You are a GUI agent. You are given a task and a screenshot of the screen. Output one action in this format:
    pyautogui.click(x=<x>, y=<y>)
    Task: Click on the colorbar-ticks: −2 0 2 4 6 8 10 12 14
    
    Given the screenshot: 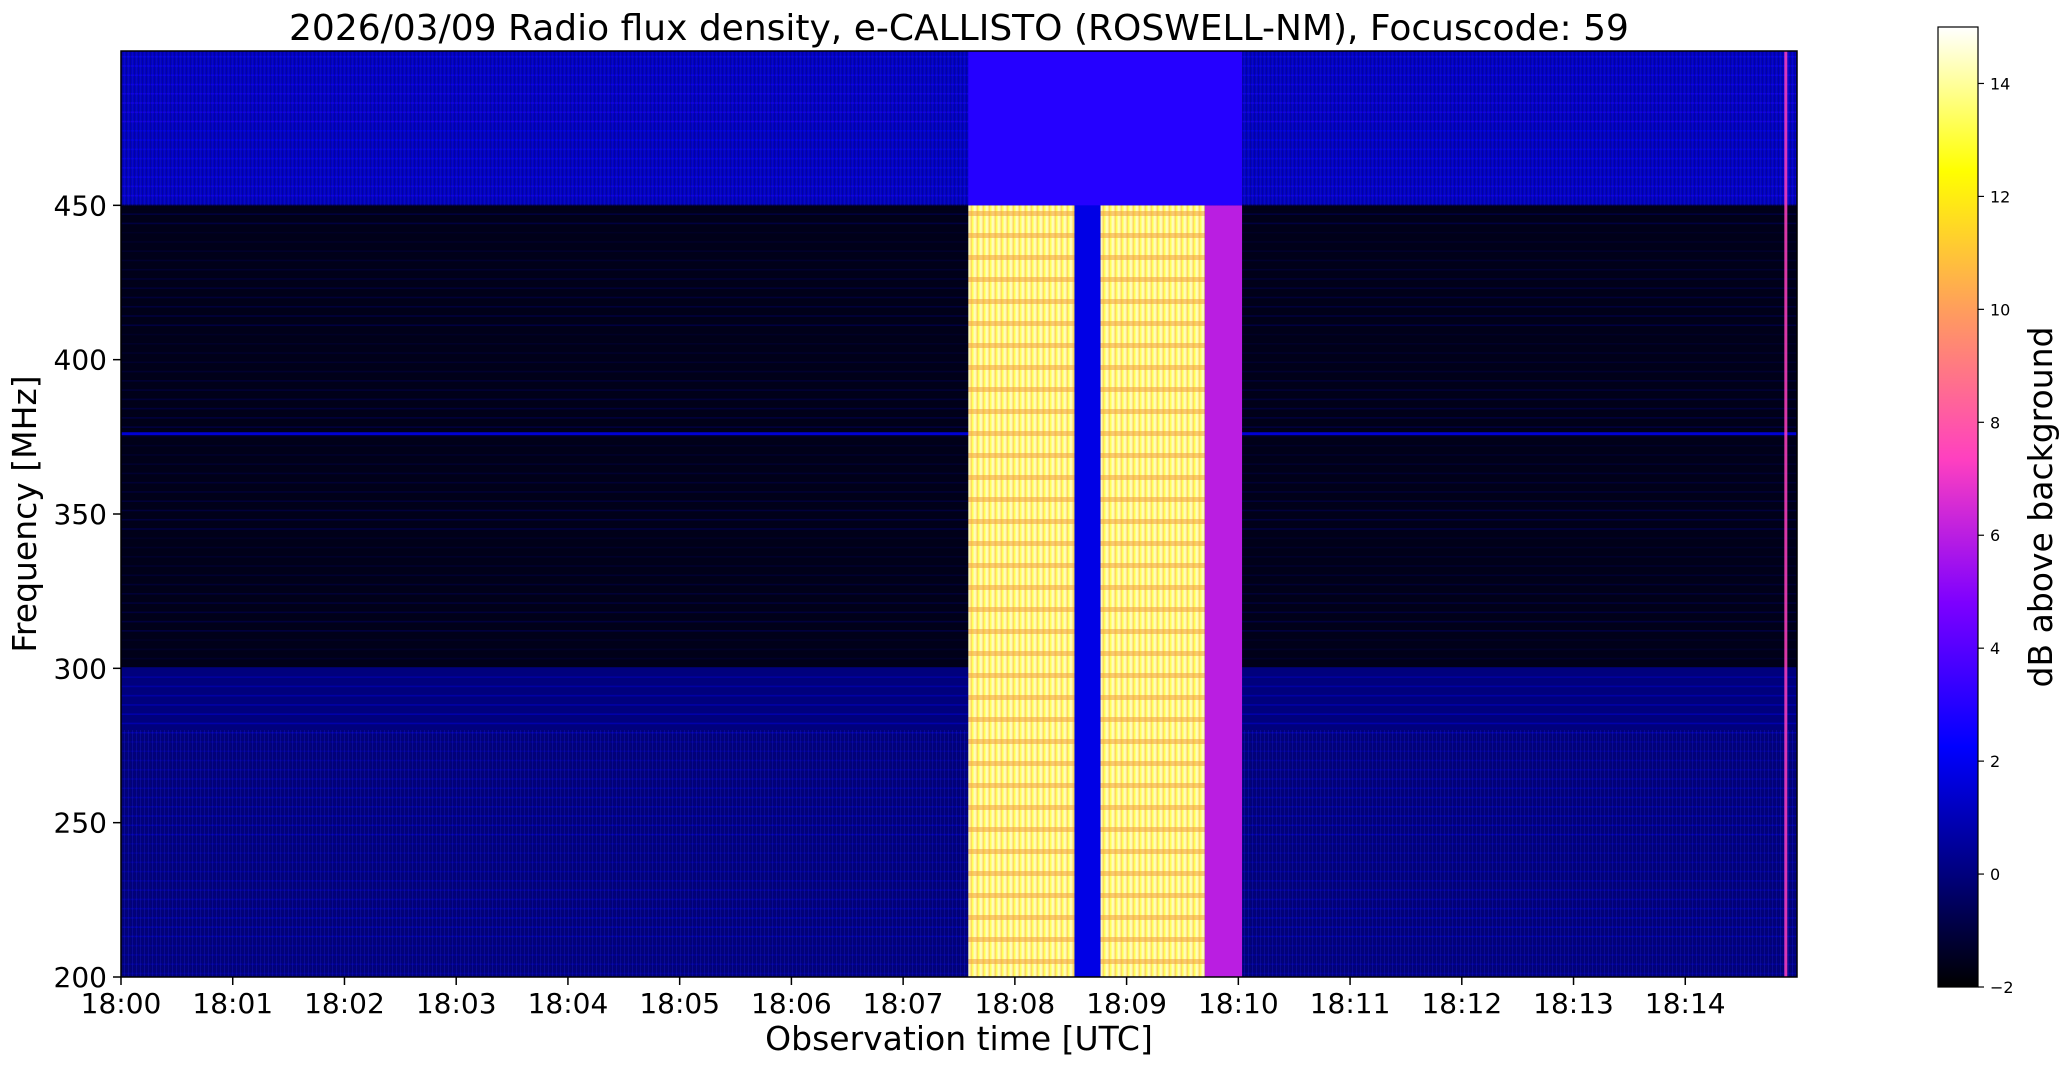 What is the action you would take?
    pyautogui.click(x=1996, y=535)
    